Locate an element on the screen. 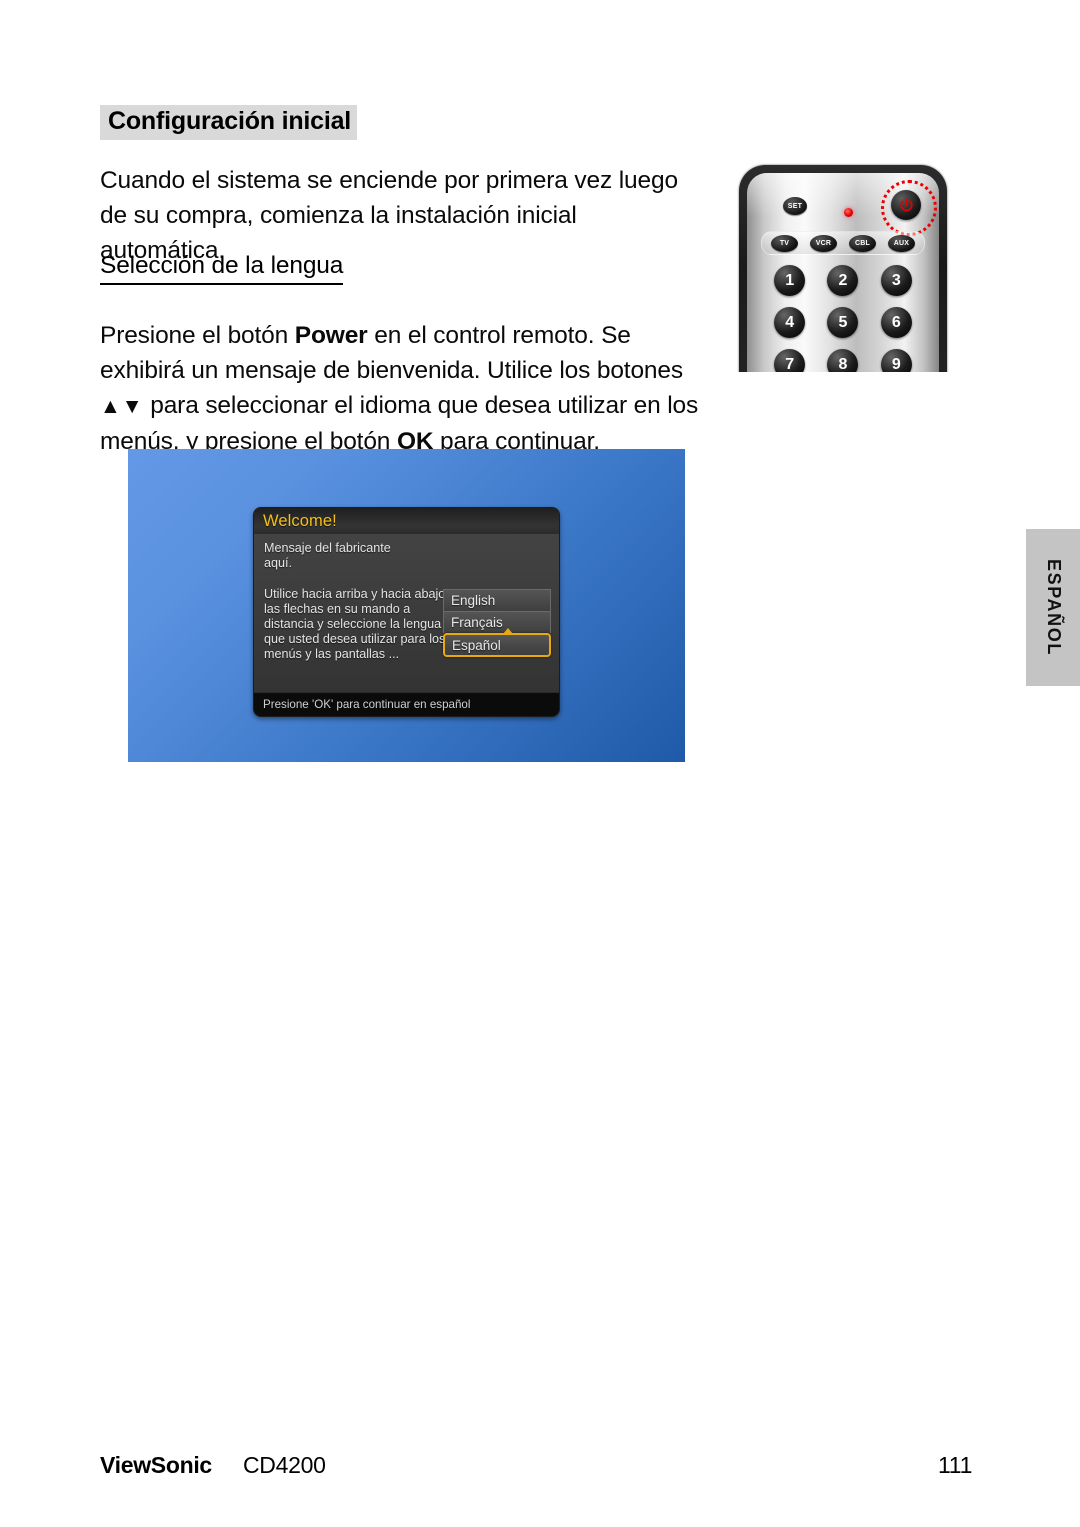 The width and height of the screenshot is (1080, 1527). selection-caret-icon is located at coordinates (508, 631).